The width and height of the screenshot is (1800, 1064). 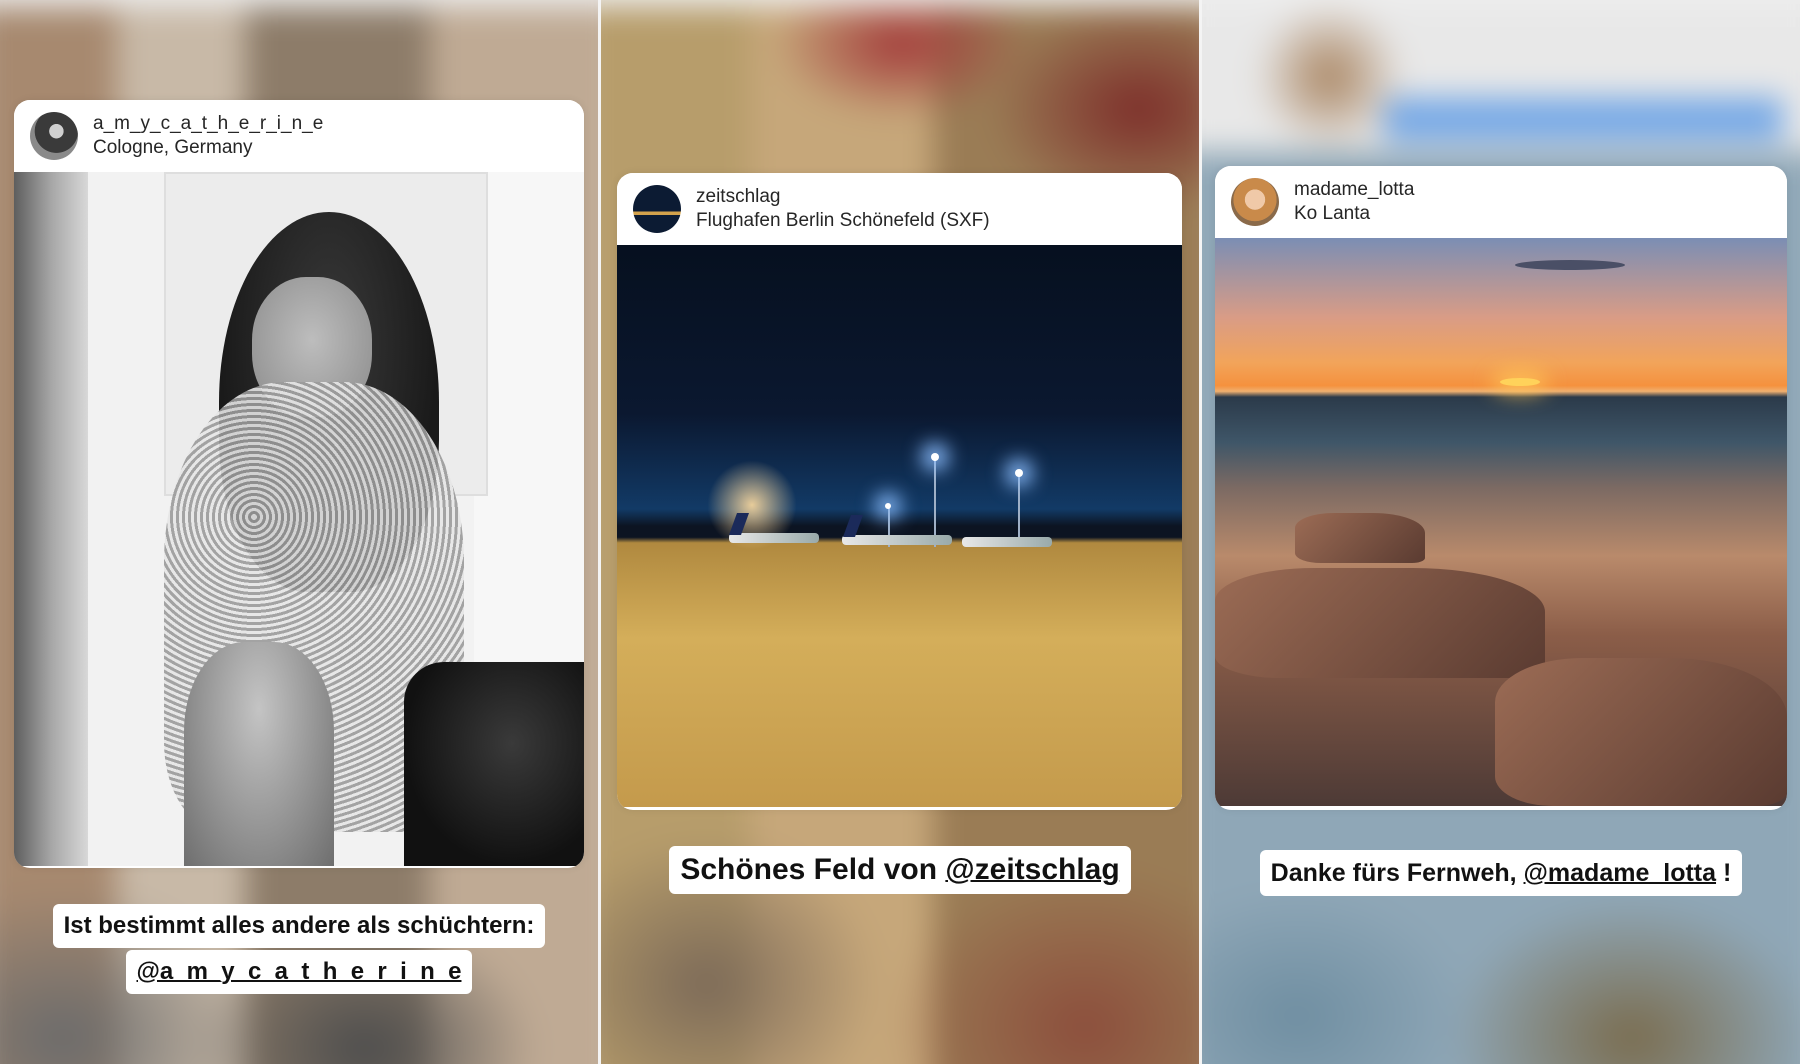 I want to click on caption-text: Schönes Feld von, so click(x=813, y=869).